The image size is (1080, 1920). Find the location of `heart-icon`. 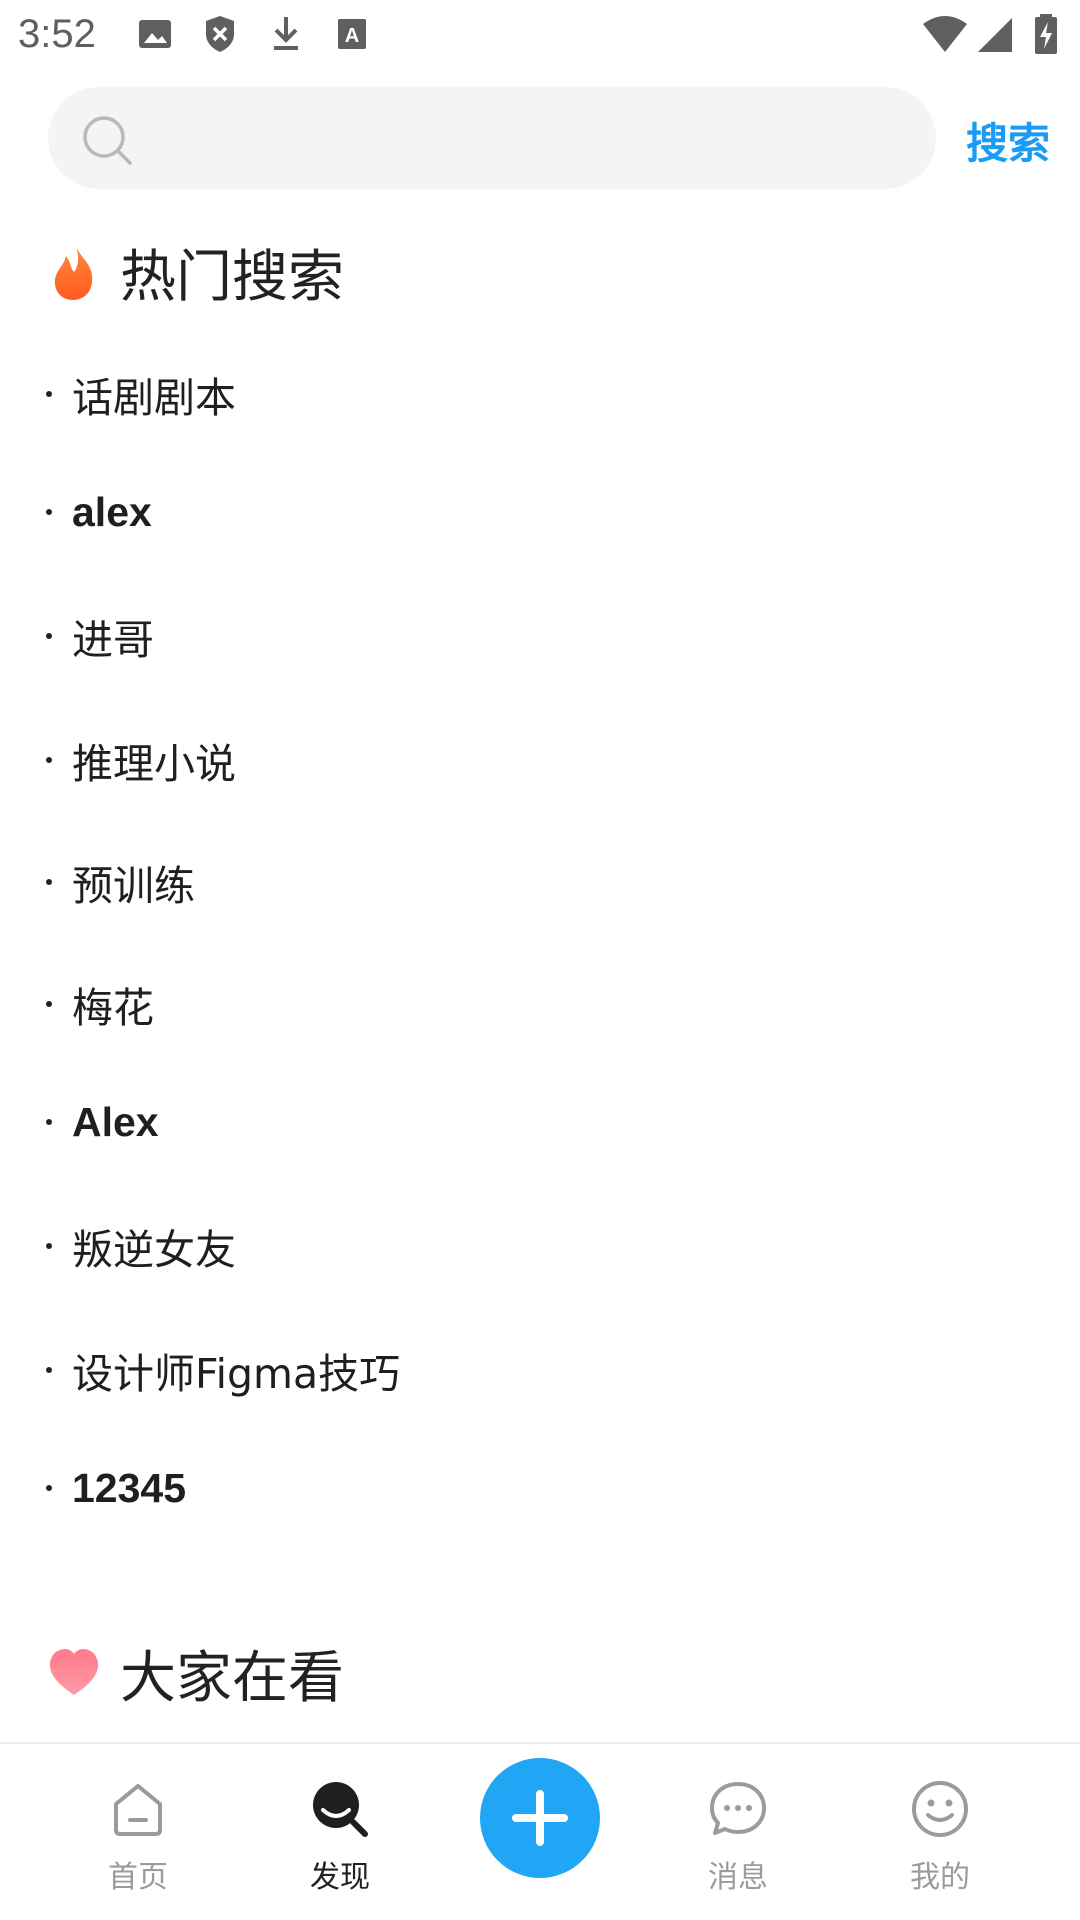

heart-icon is located at coordinates (74, 1672).